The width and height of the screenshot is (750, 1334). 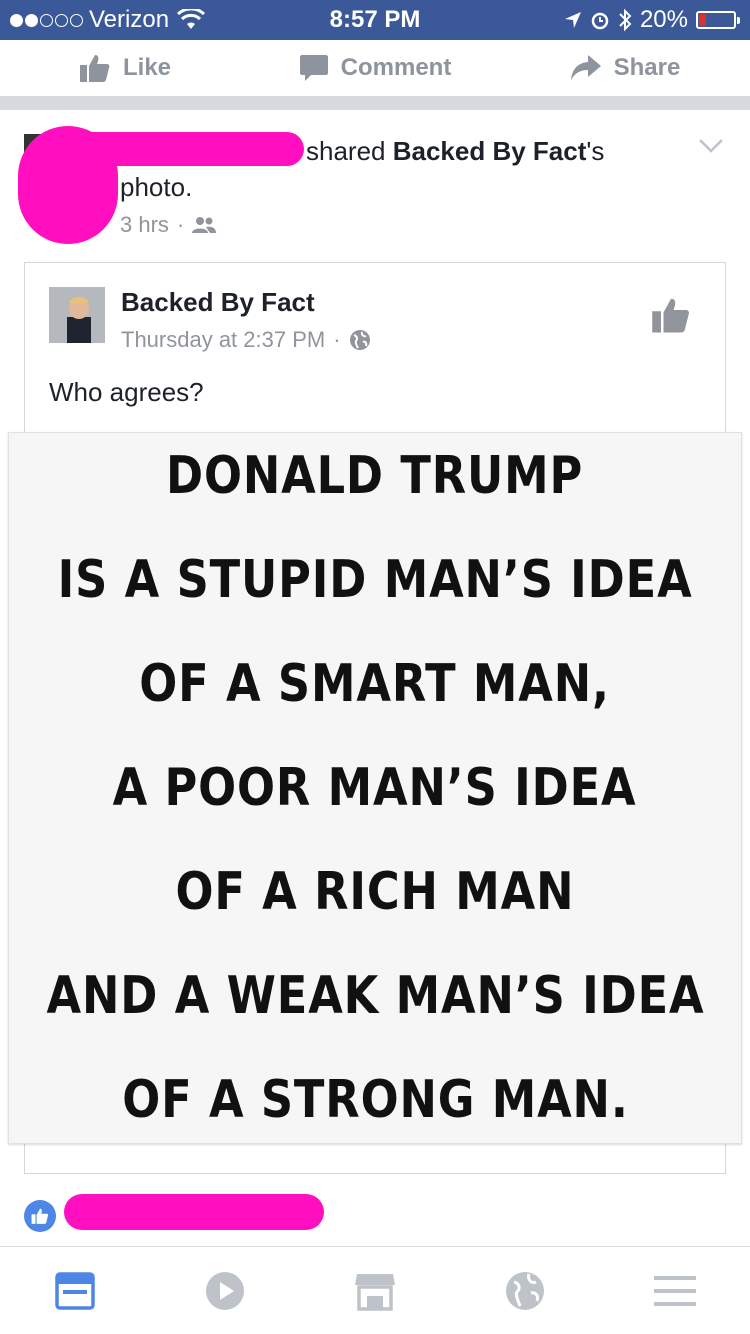 What do you see at coordinates (147, 67) in the screenshot?
I see `like-label: Like` at bounding box center [147, 67].